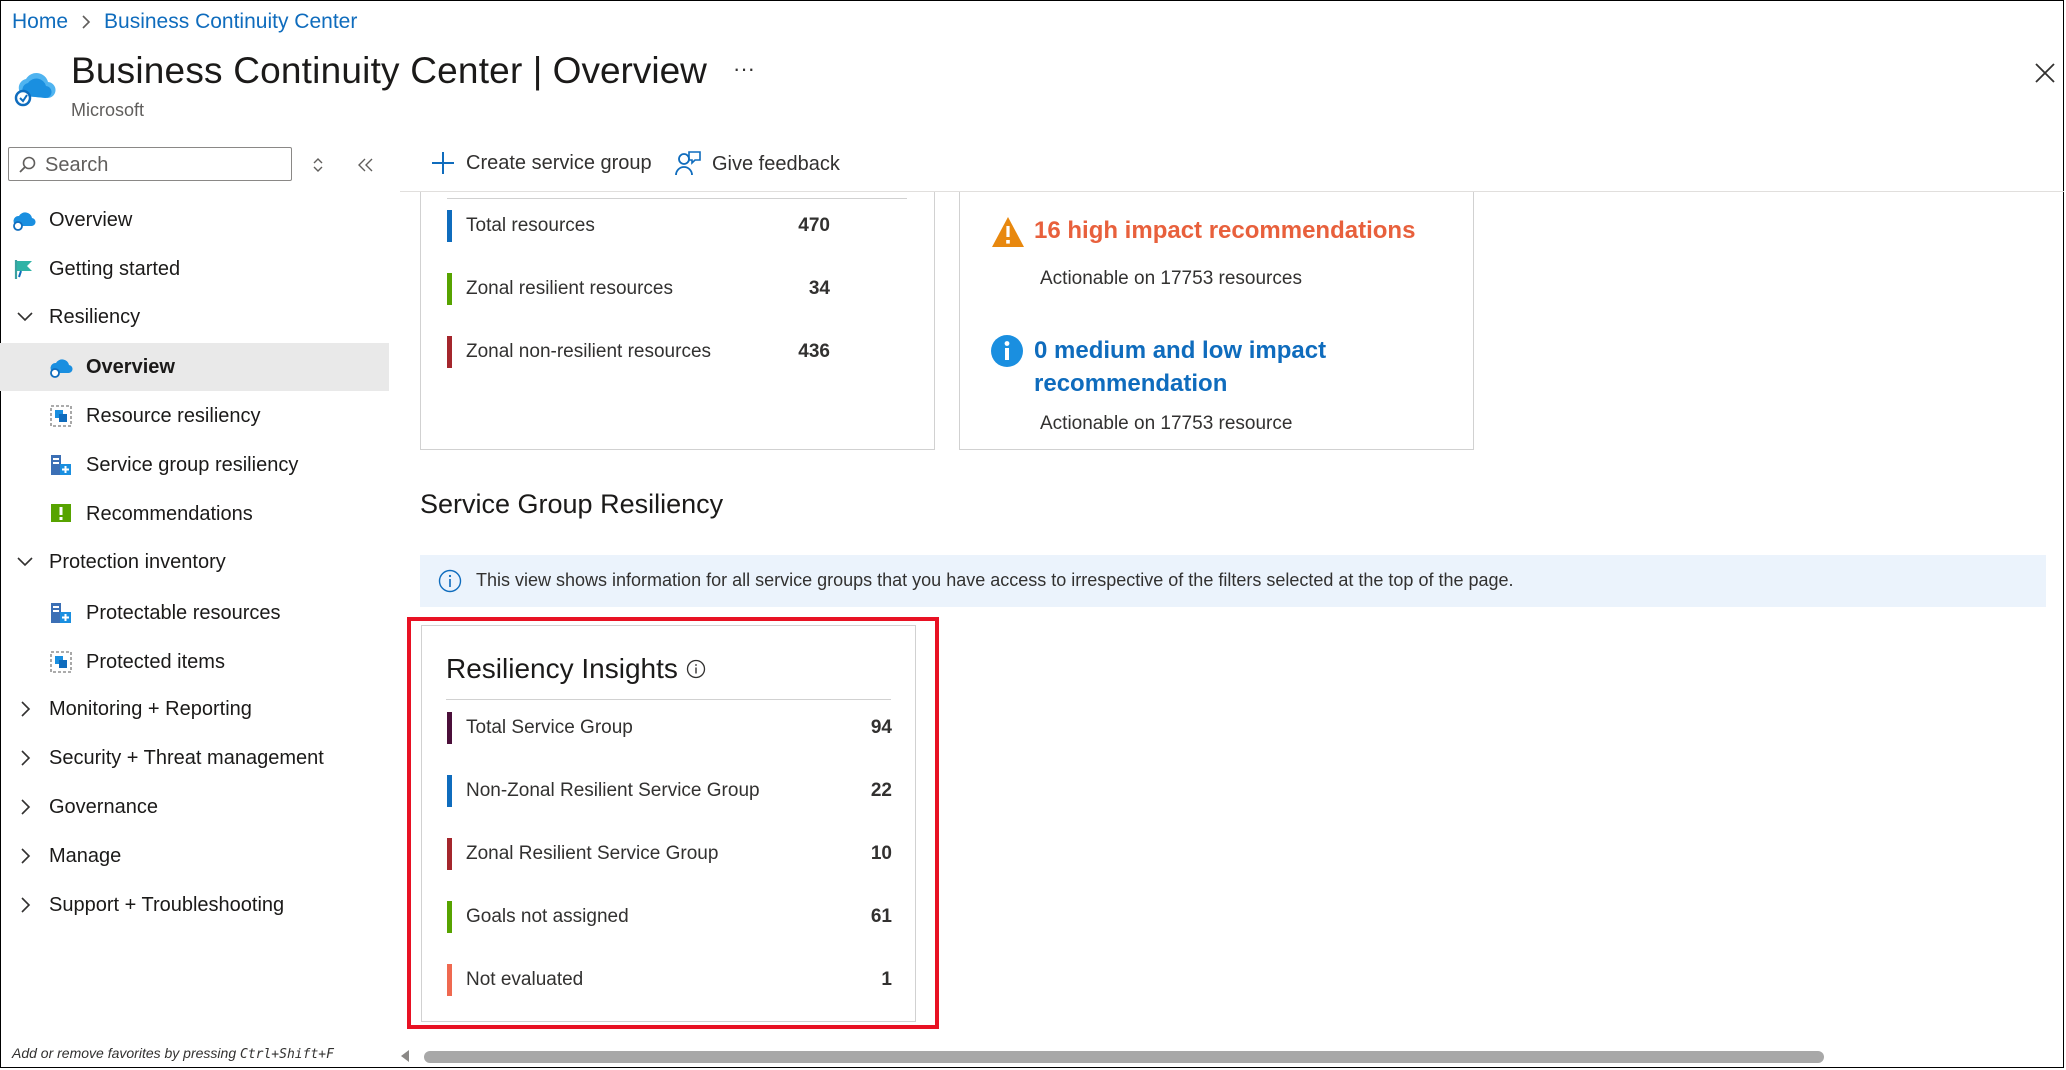 The height and width of the screenshot is (1070, 2066). Describe the element at coordinates (194, 465) in the screenshot. I see `sidebar-item-service-group-resiliency: Service group resiliency` at that location.